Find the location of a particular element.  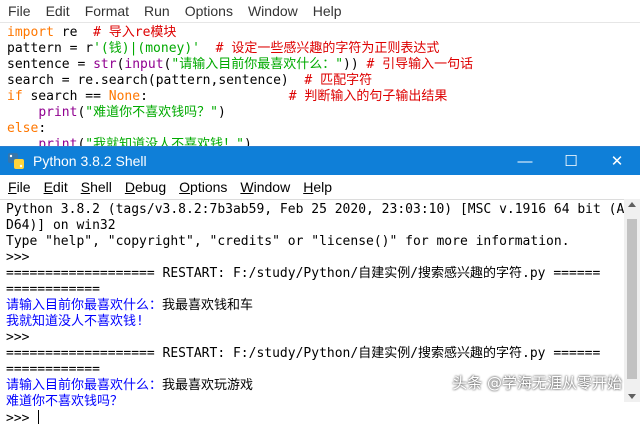

shell-menu-shell: Shell is located at coordinates (96, 187).